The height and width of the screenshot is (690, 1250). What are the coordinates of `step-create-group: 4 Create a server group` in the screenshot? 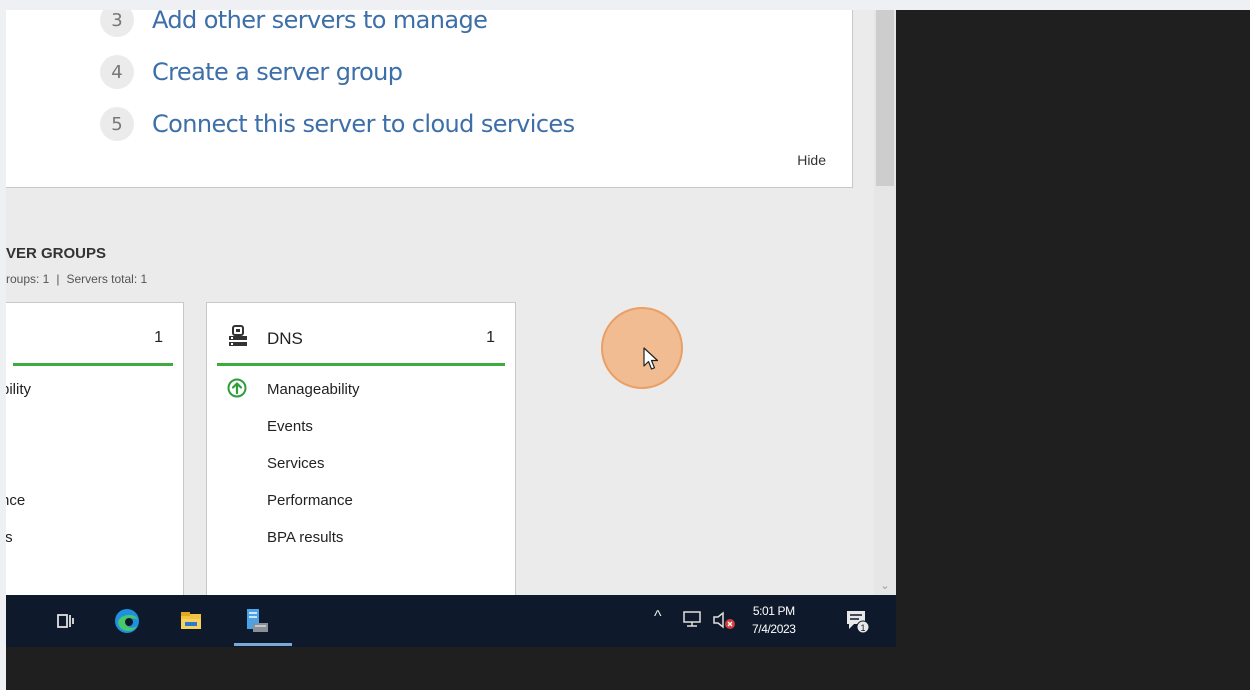 It's located at (251, 72).